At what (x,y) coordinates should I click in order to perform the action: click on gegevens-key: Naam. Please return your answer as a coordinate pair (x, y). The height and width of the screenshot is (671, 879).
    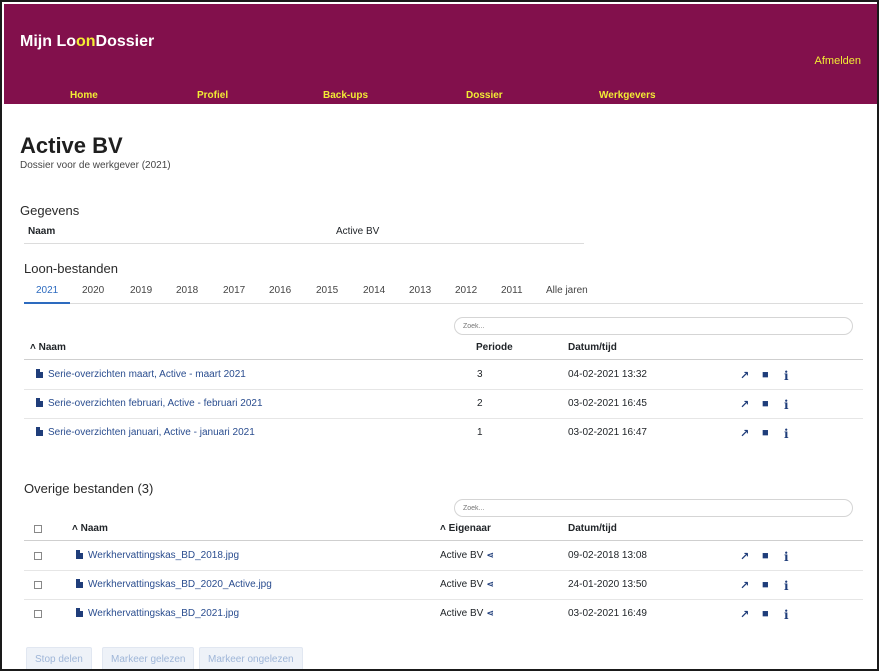
    Looking at the image, I should click on (42, 231).